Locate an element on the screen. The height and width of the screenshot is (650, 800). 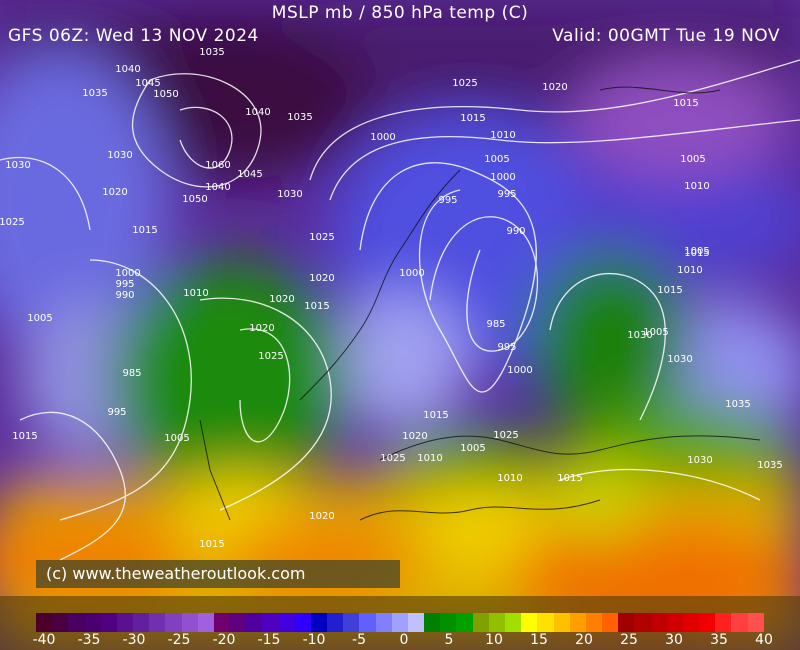
valid-time-label: Valid: 00GMT Tue 19 NOV is located at coordinates (666, 36).